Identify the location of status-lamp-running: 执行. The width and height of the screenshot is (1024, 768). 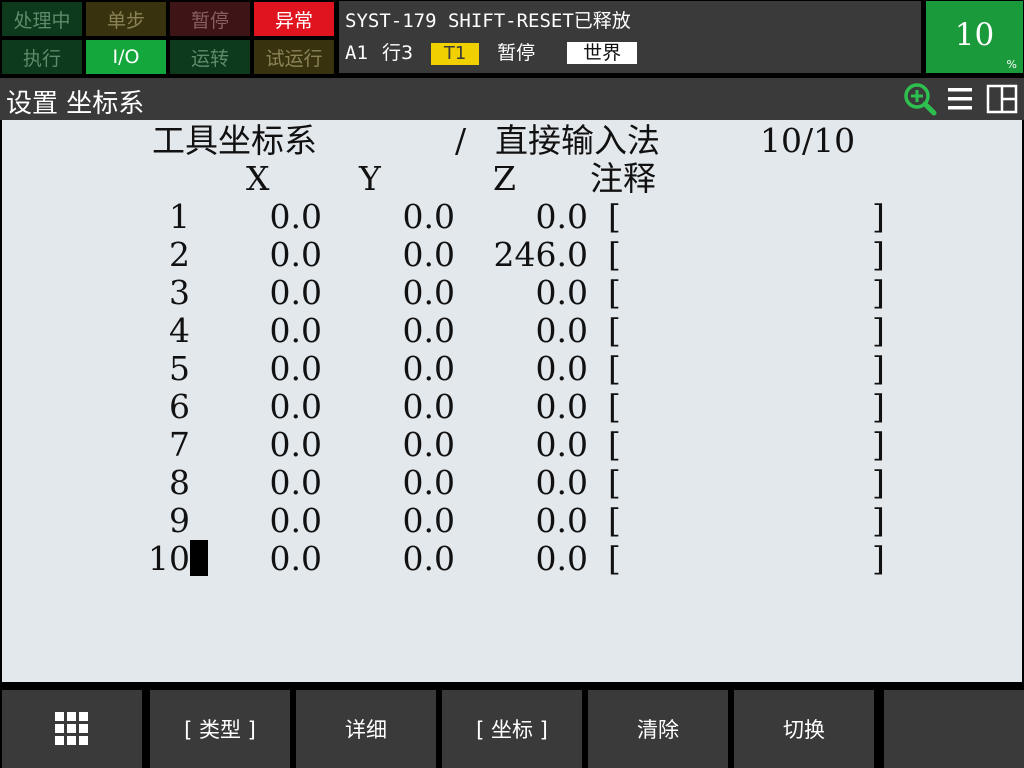
(42, 57).